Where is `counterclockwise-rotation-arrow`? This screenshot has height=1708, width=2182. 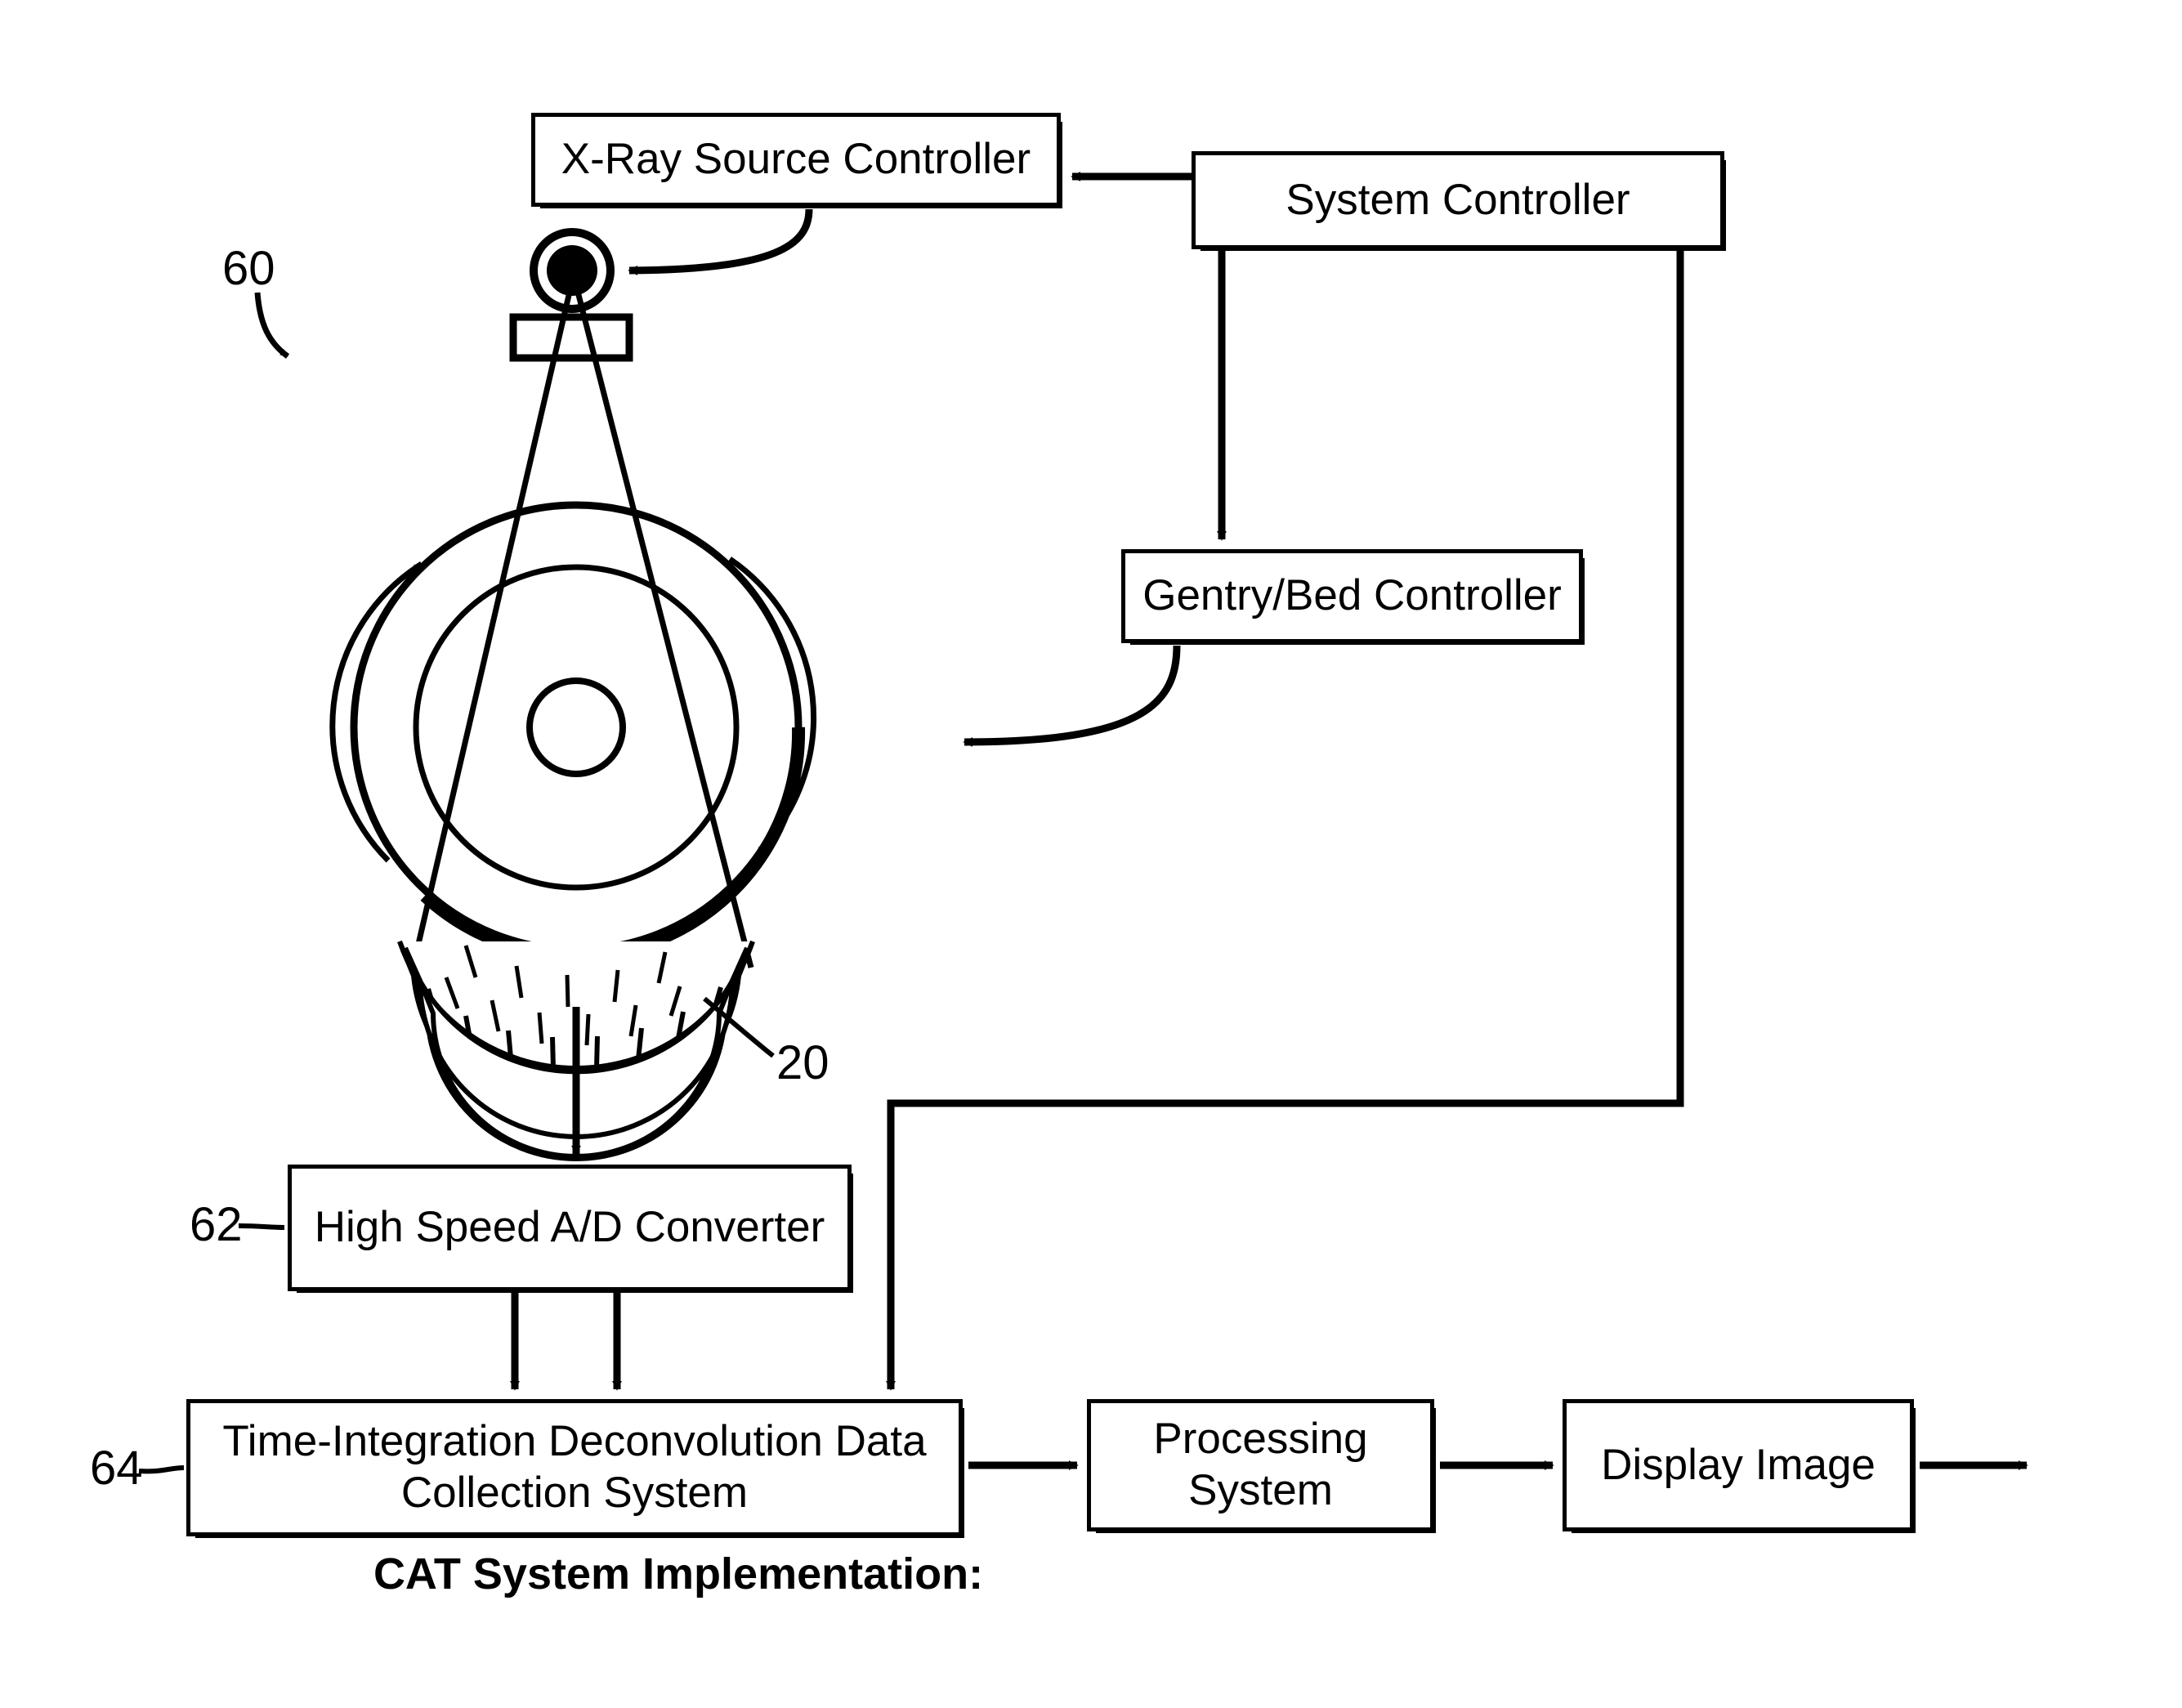 counterclockwise-rotation-arrow is located at coordinates (376, 712).